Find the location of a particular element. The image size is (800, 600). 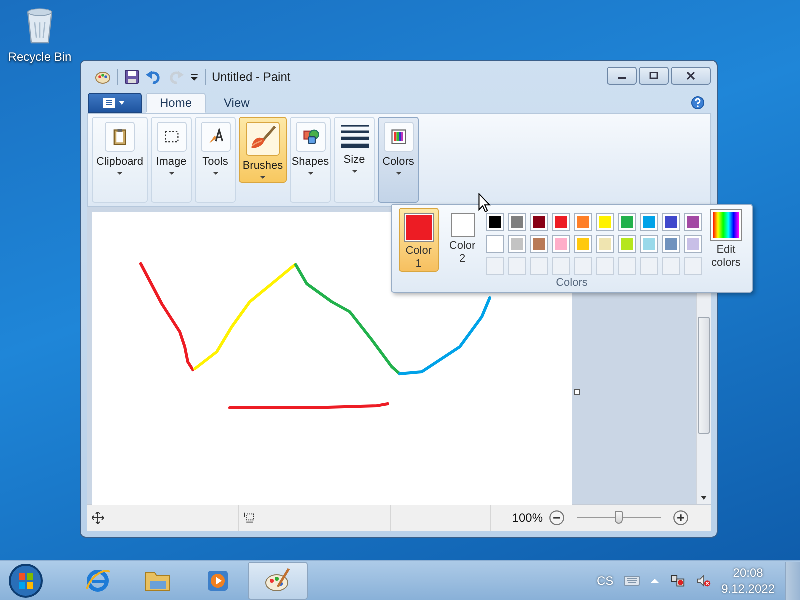

taskbar-button is located at coordinates (278, 581).